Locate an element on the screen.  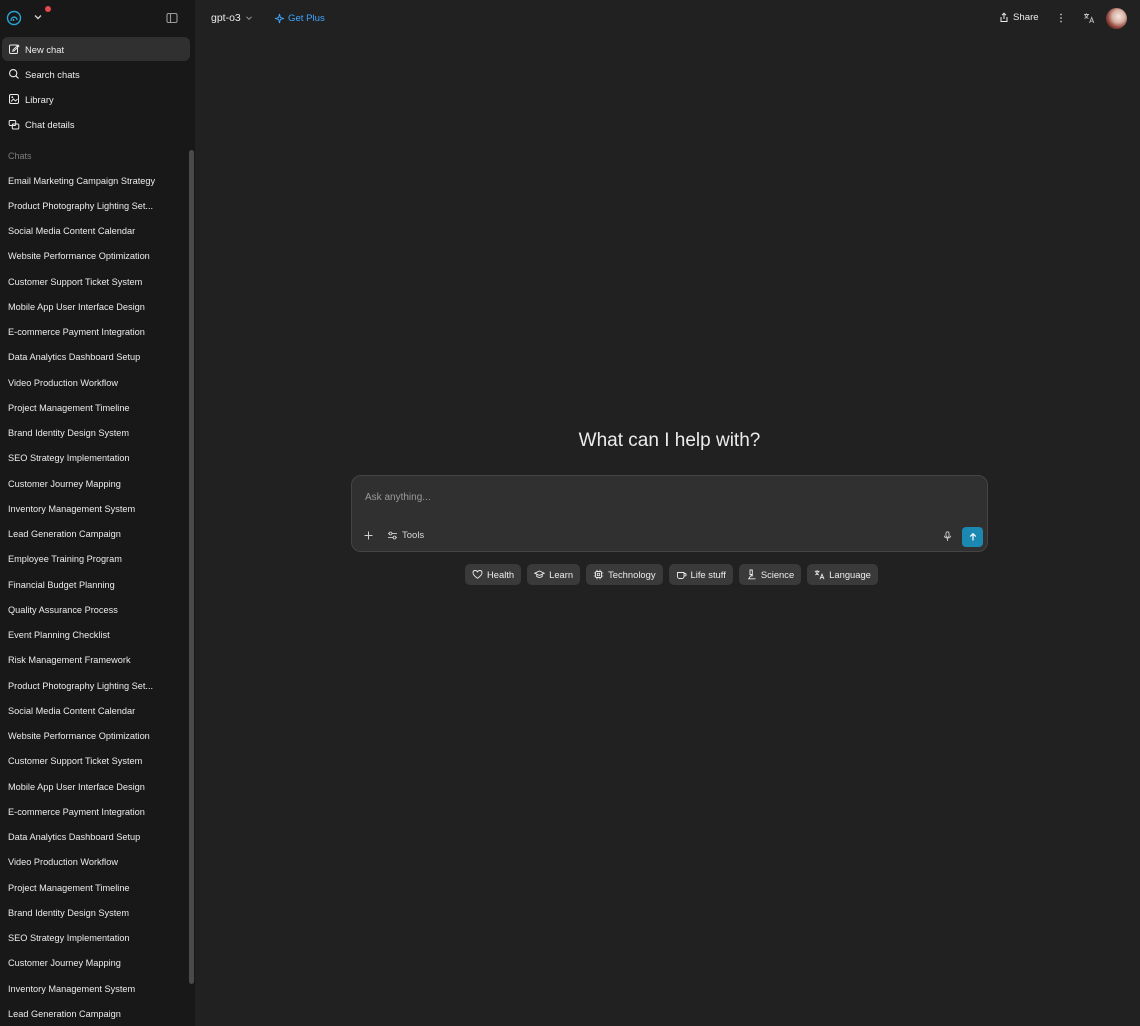
add-attachment-icon is located at coordinates (368, 535).